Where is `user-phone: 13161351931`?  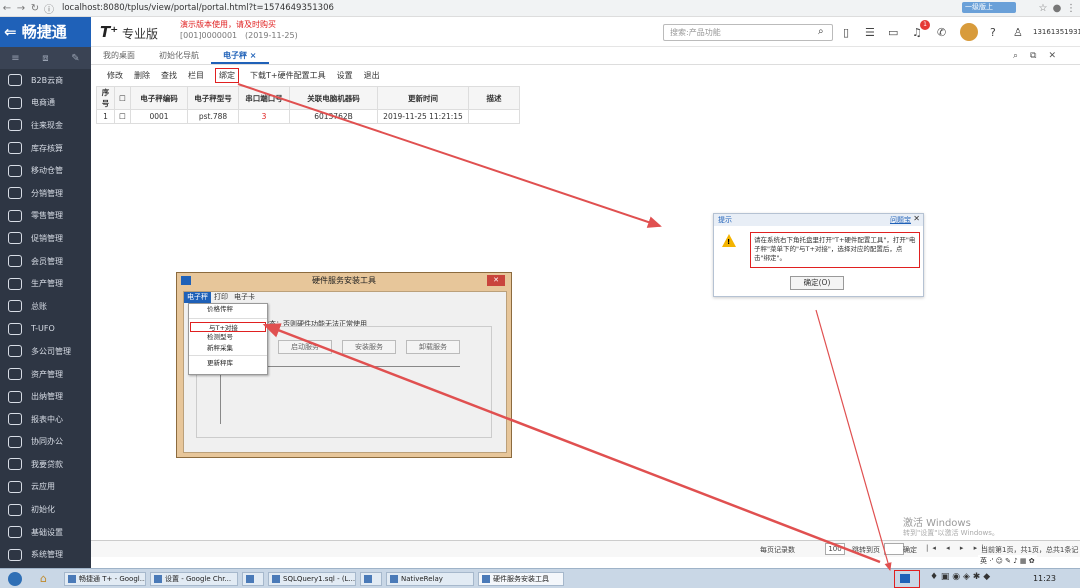
user-phone: 13161351931 is located at coordinates (1056, 32).